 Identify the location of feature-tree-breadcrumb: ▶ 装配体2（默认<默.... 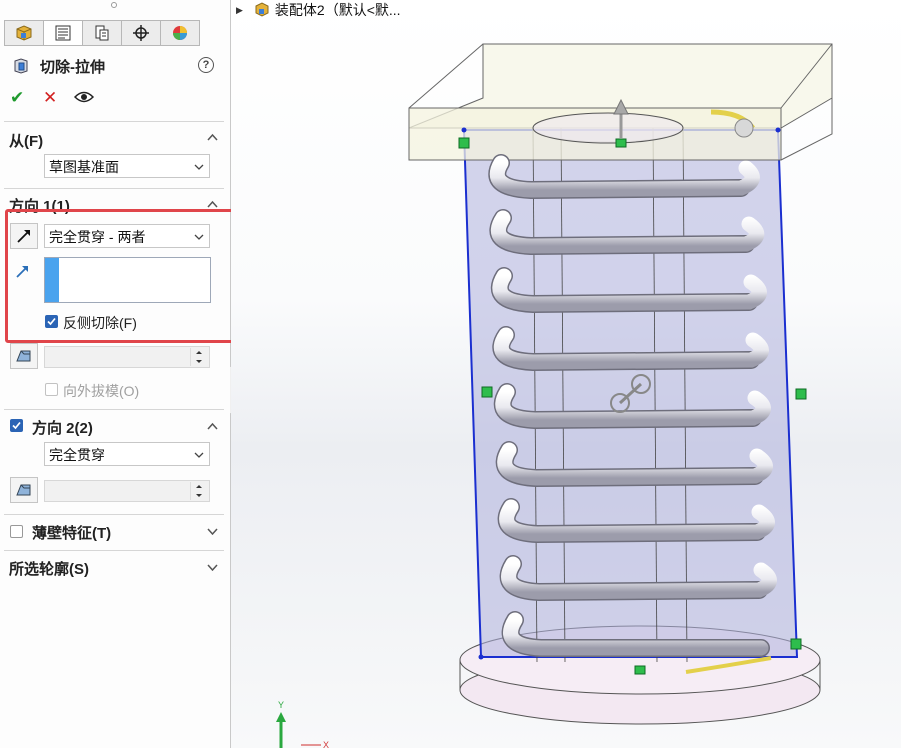
(318, 10).